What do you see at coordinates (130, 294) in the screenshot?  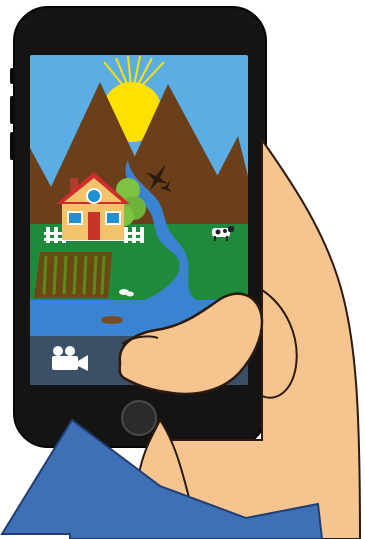 I see `sheep` at bounding box center [130, 294].